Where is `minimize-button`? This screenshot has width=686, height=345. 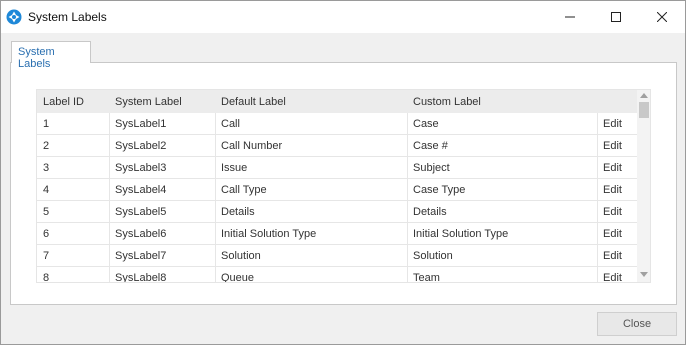 minimize-button is located at coordinates (570, 17).